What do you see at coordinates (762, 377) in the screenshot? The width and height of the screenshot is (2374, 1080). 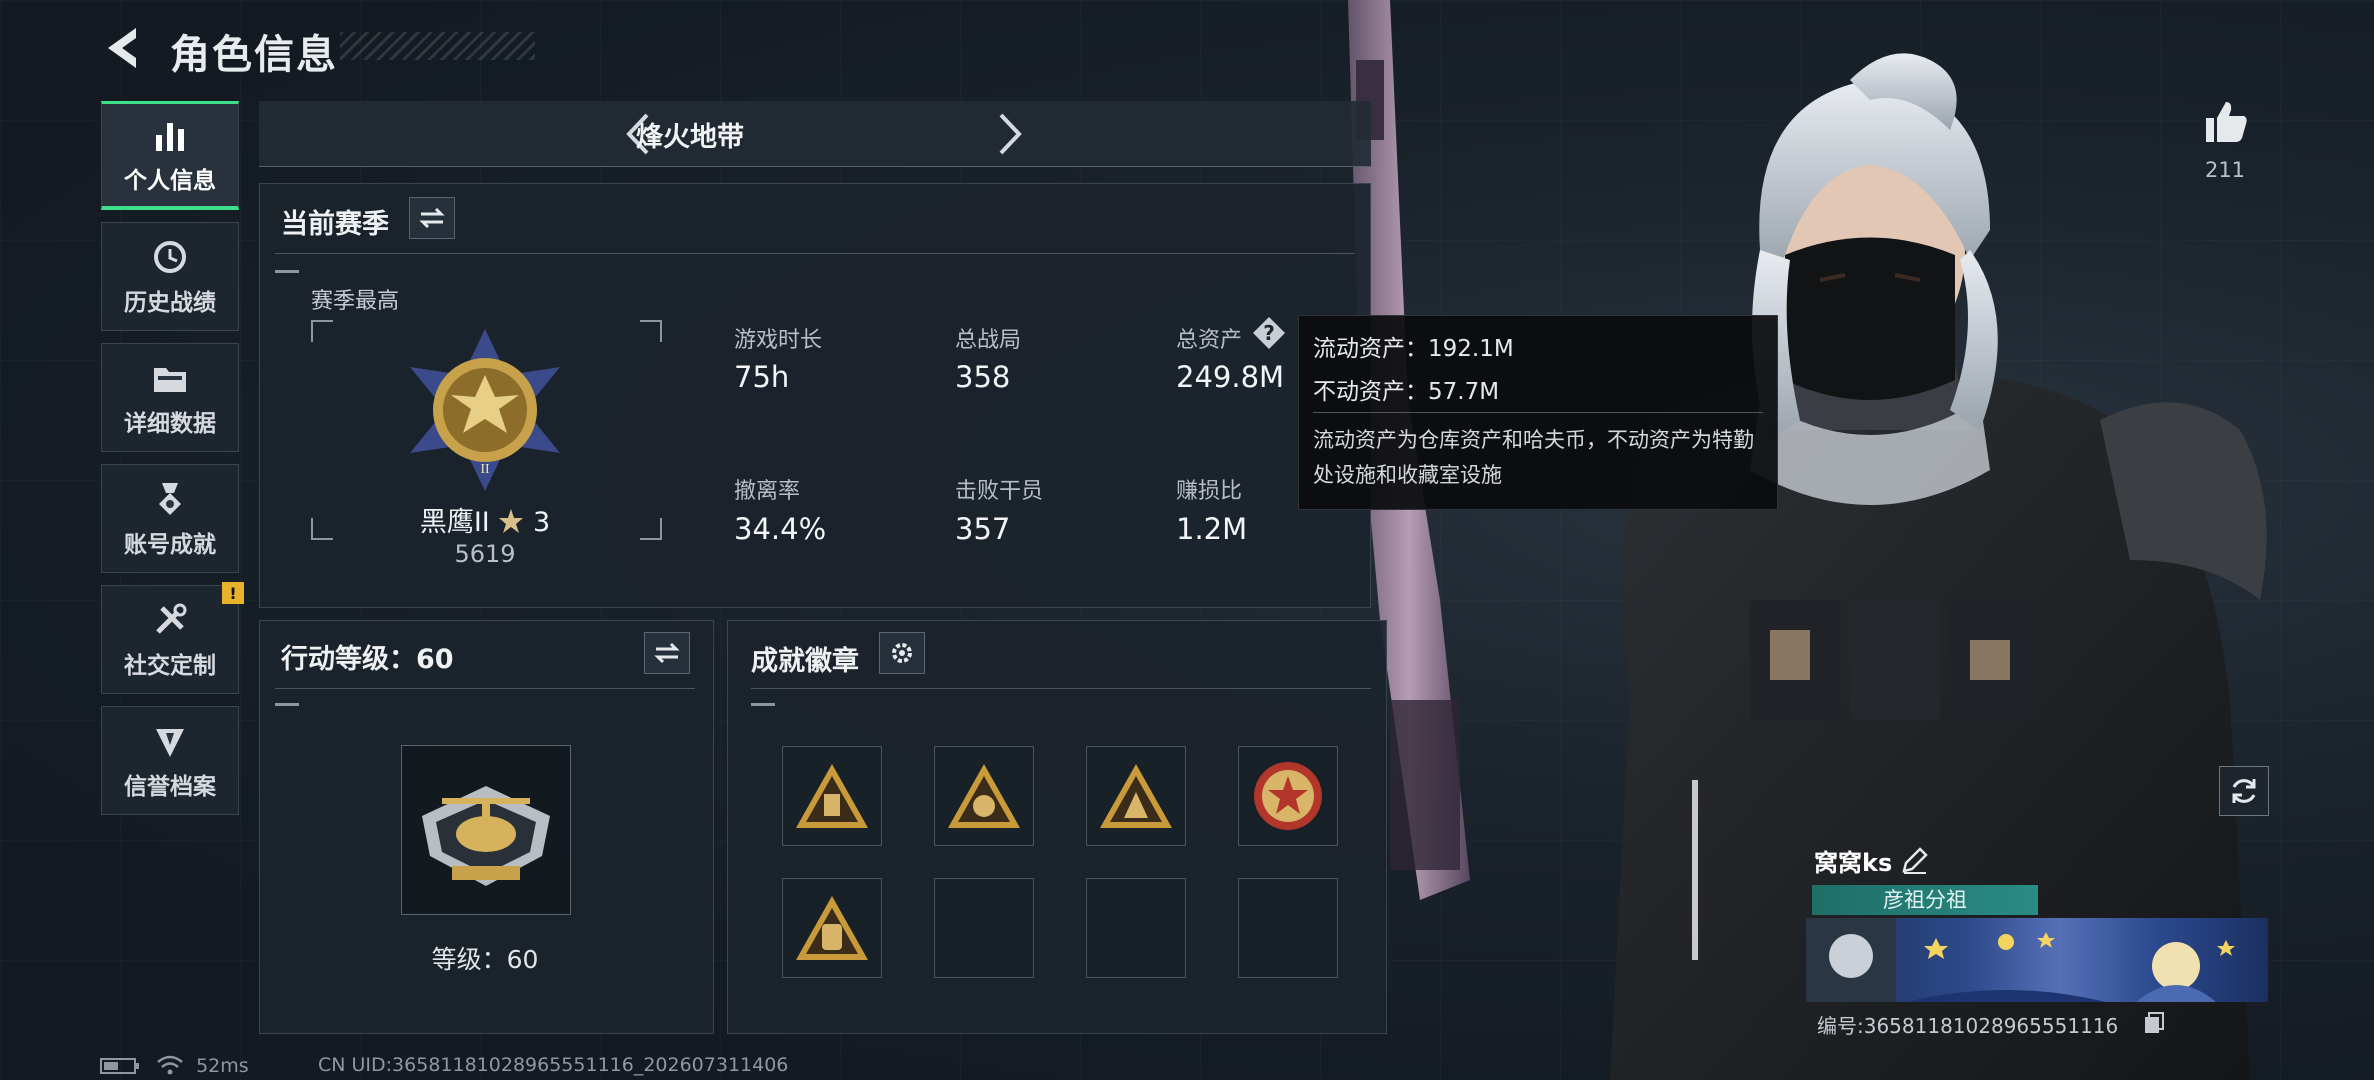 I see `stat-value-playtime: 75h` at bounding box center [762, 377].